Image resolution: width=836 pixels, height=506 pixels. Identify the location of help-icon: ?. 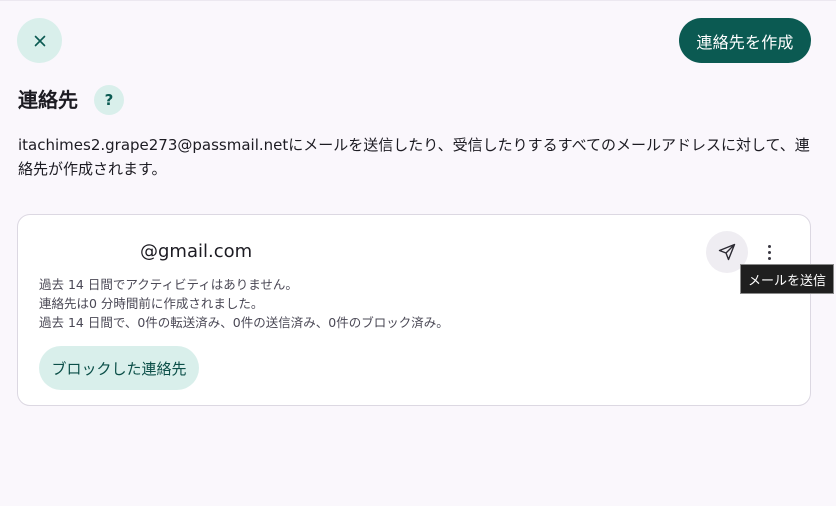
(109, 100).